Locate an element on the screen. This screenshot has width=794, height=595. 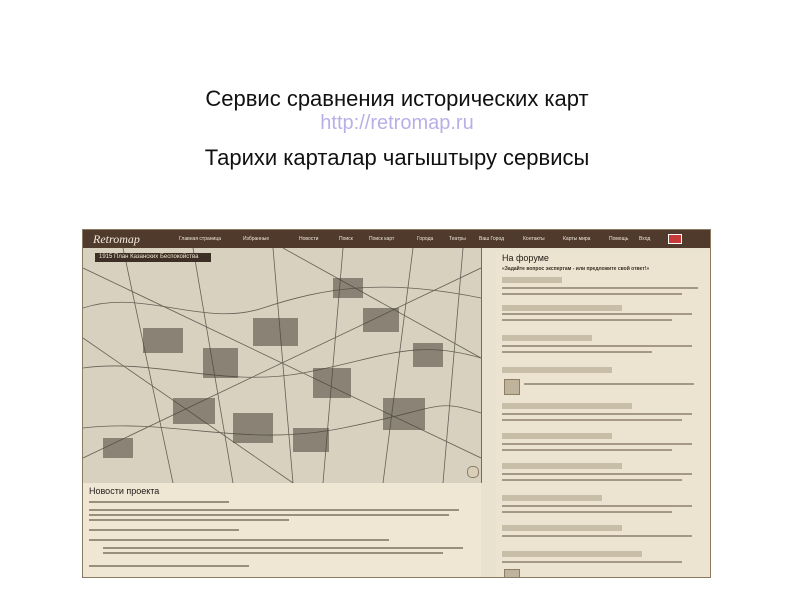
url-link: http://retromap.ru is located at coordinates (397, 123).